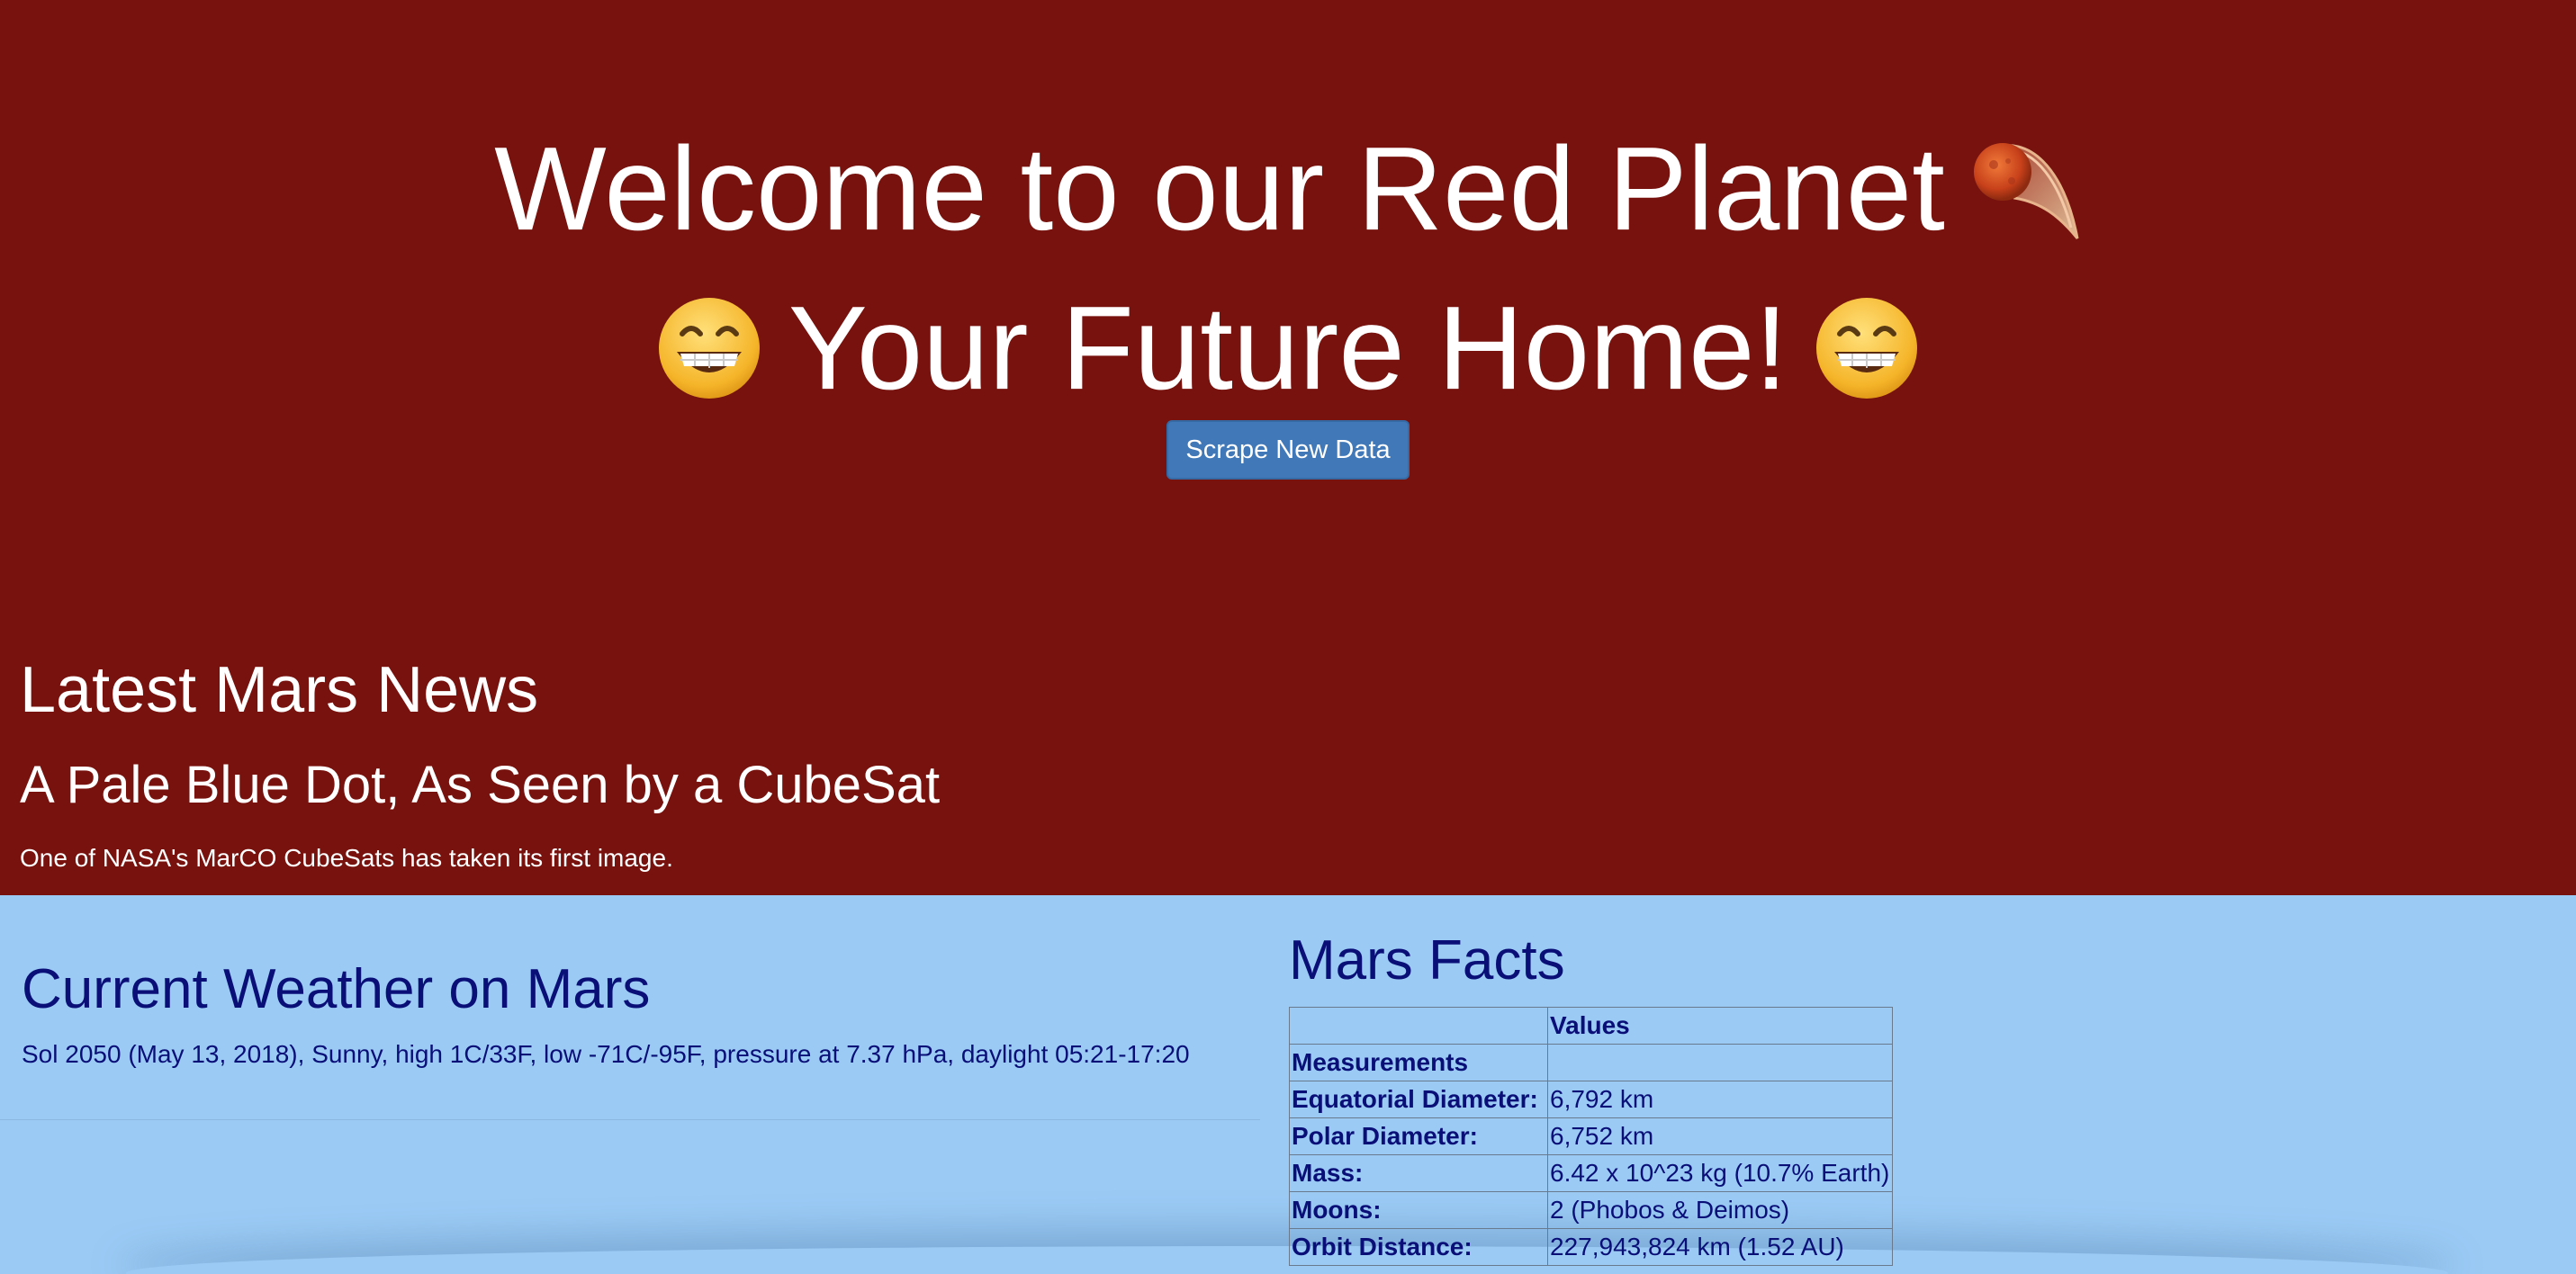 The image size is (2576, 1274). What do you see at coordinates (1287, 1260) in the screenshot?
I see `card-shadow` at bounding box center [1287, 1260].